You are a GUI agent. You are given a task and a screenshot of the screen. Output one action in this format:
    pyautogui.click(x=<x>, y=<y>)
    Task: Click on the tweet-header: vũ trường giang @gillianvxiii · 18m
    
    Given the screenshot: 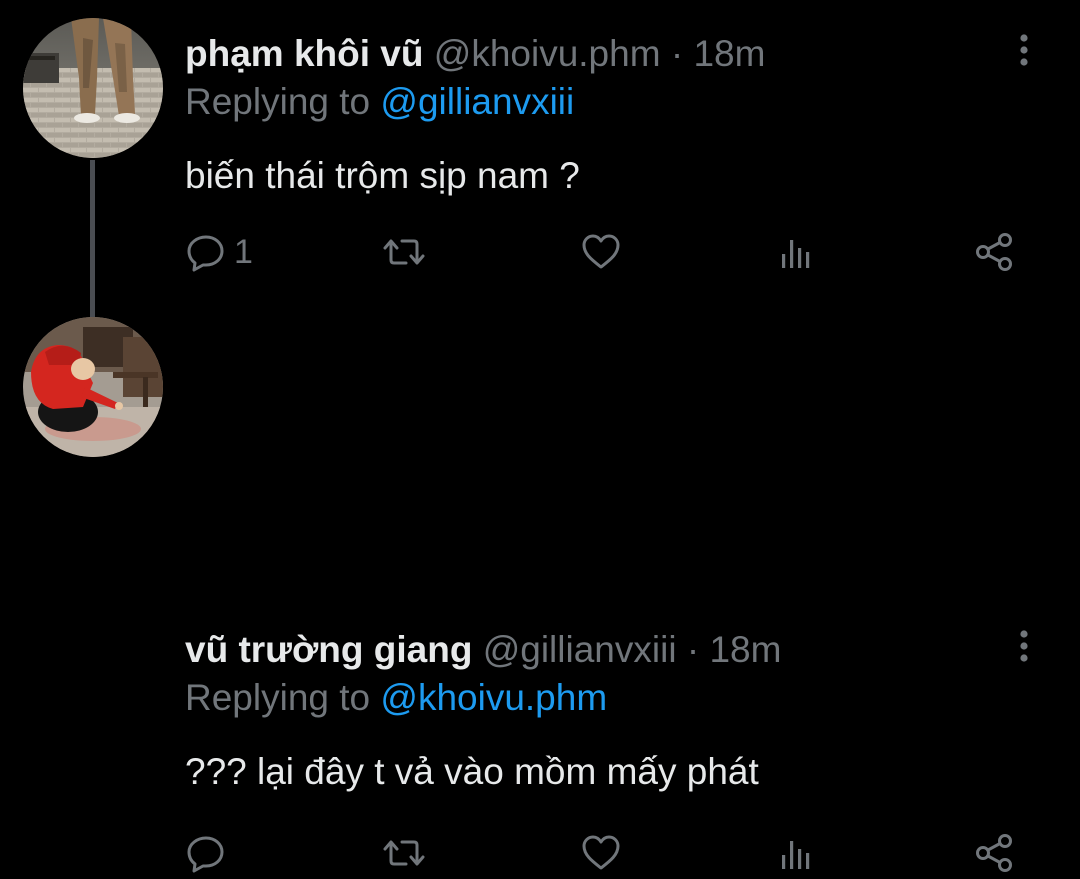 What is the action you would take?
    pyautogui.click(x=483, y=650)
    